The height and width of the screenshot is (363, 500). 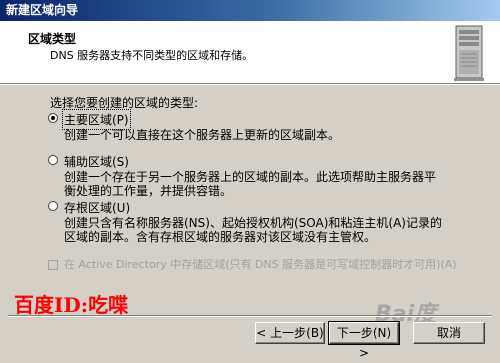 I want to click on page-subtitle: DNS 服务器支持不同类型的区域和存储。, so click(x=152, y=55).